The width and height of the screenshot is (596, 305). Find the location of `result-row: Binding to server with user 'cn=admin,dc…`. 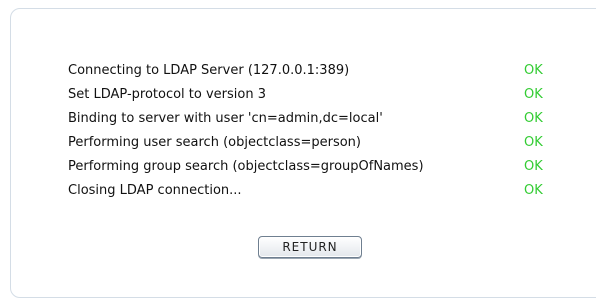

result-row: Binding to server with user 'cn=admin,dc… is located at coordinates (305, 118).